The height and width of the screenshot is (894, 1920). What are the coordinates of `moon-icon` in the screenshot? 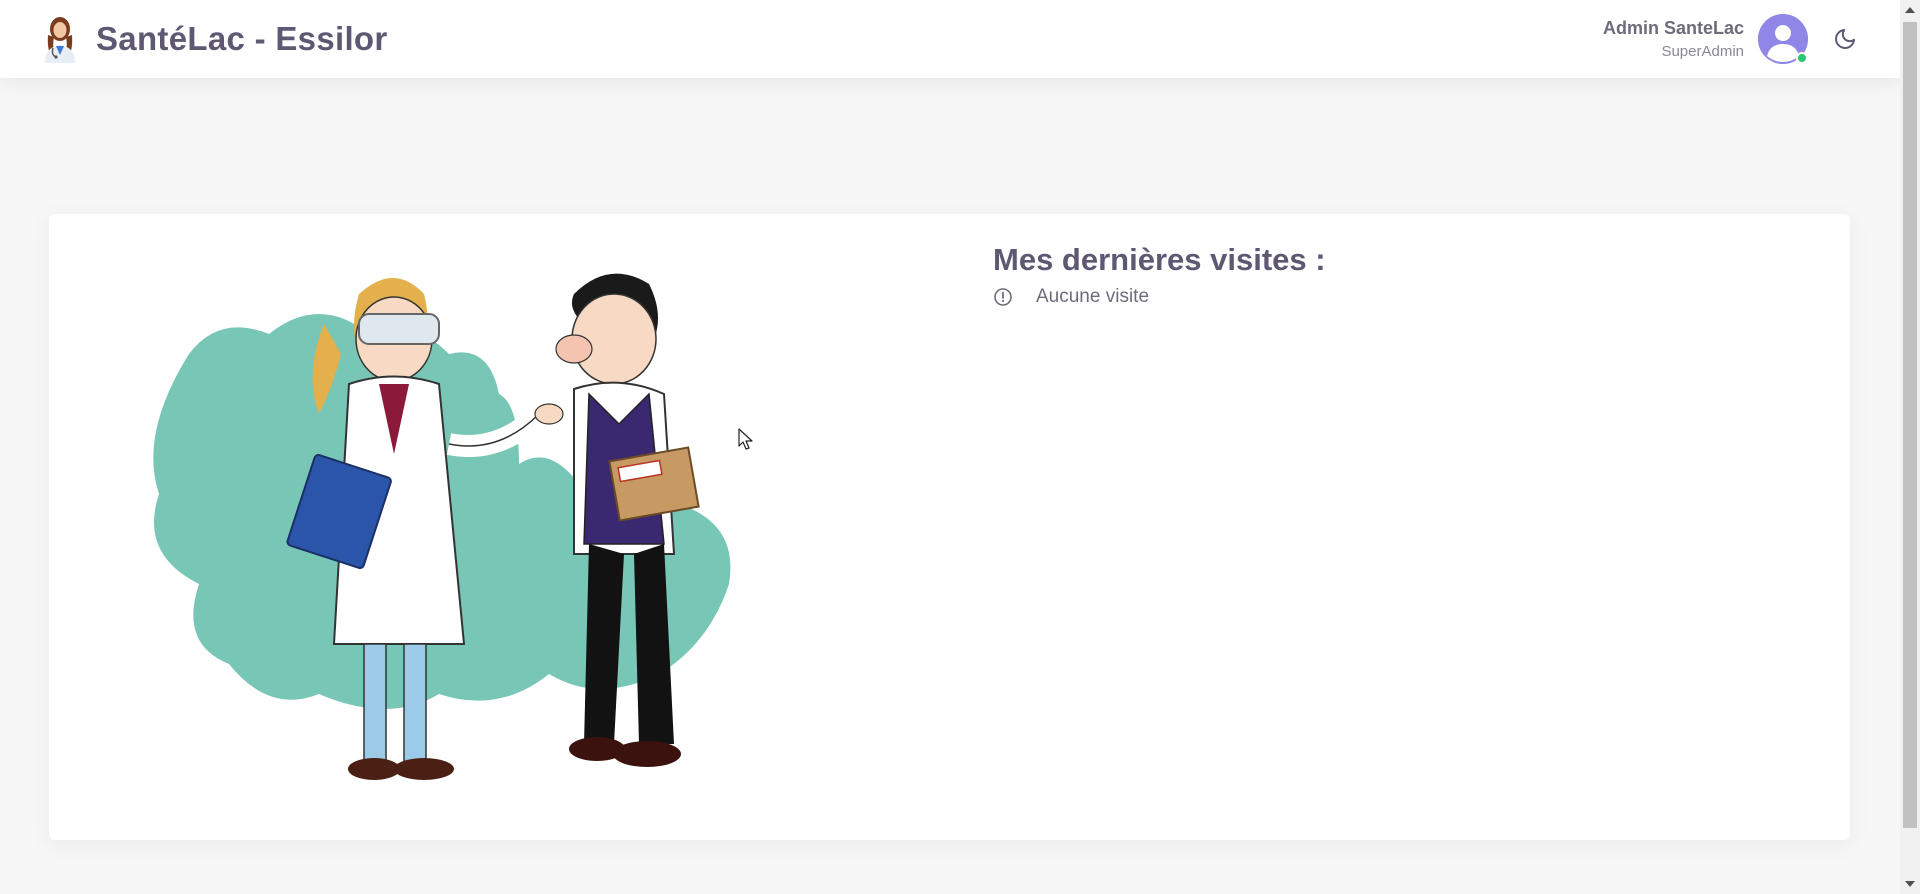 It's located at (1845, 39).